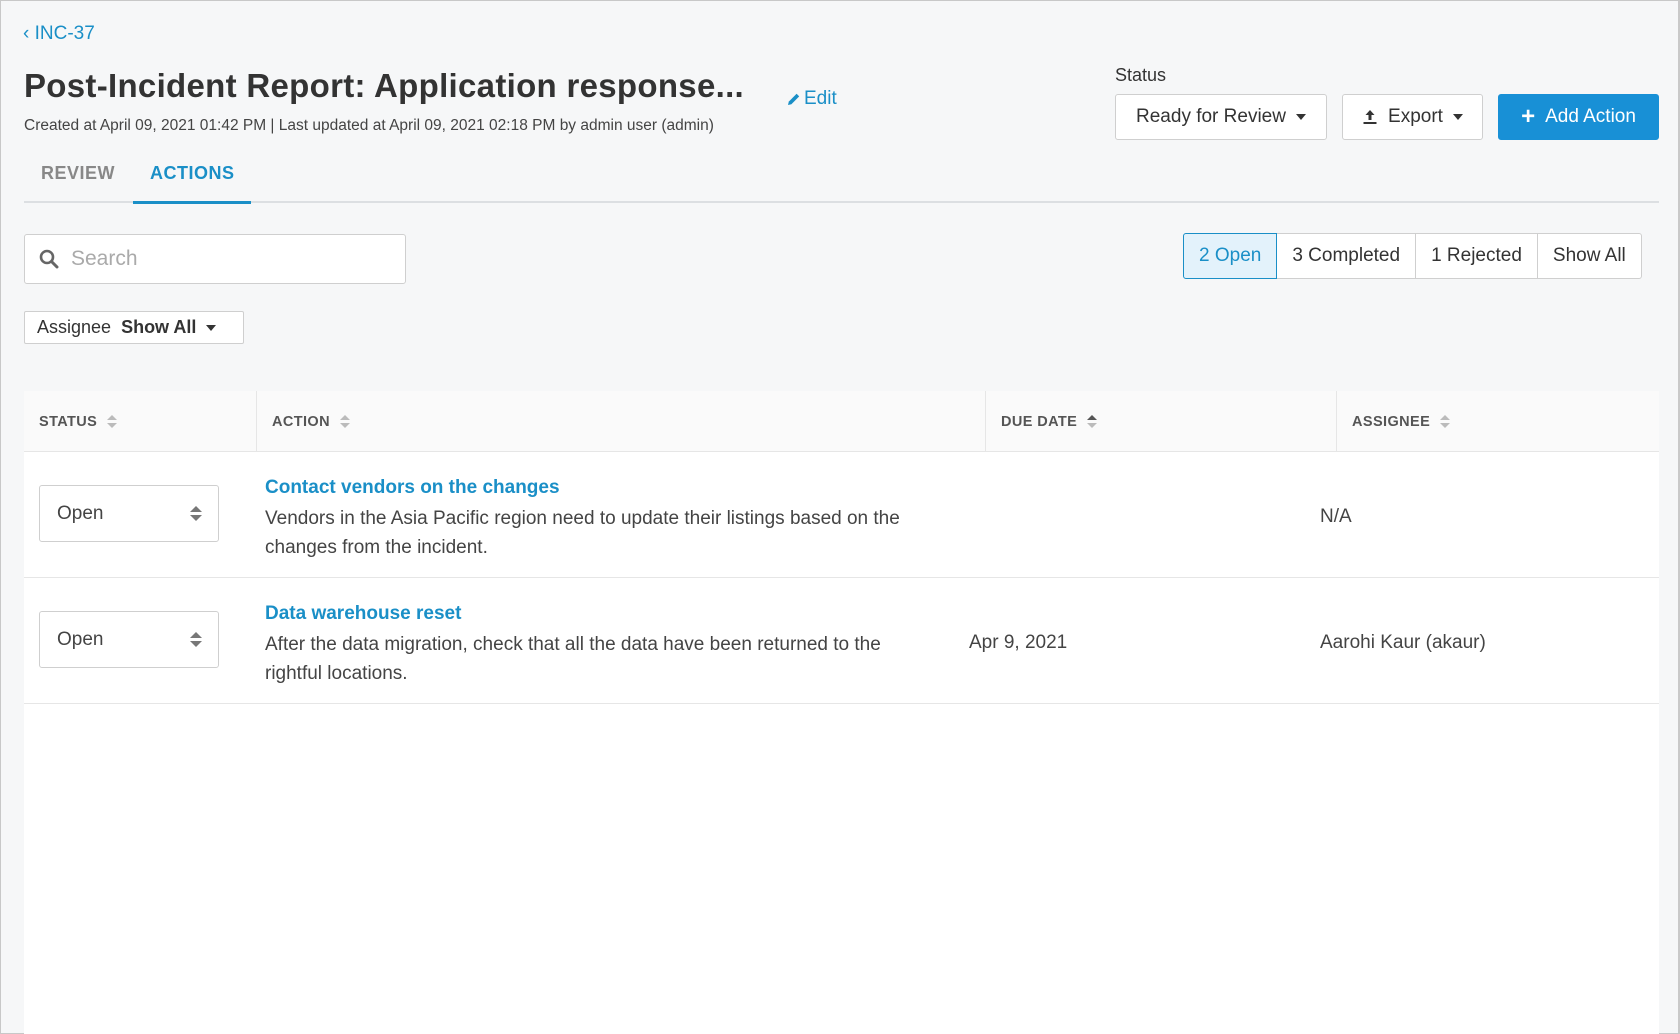 The height and width of the screenshot is (1034, 1680). Describe the element at coordinates (301, 421) in the screenshot. I see `column-header-label: ACTION` at that location.